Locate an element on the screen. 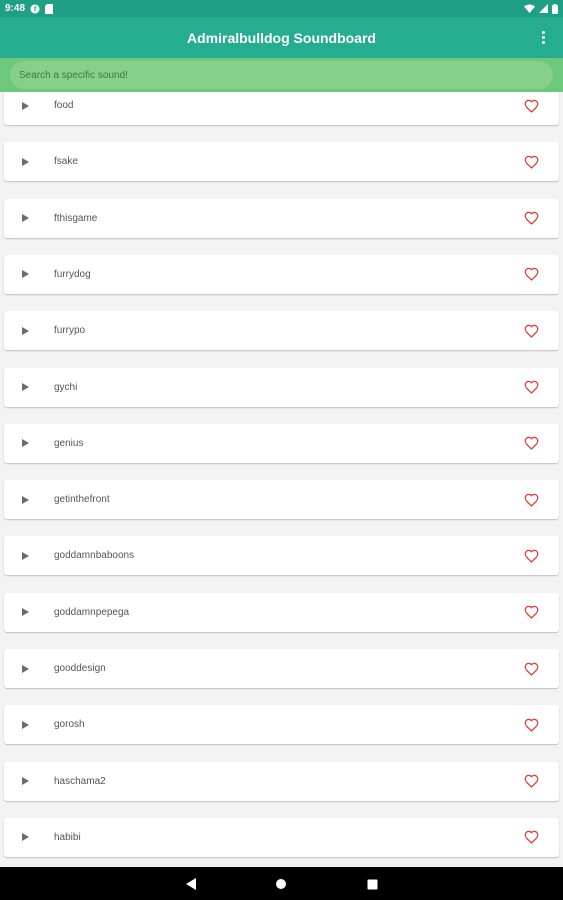  more-vert-icon is located at coordinates (543, 37).